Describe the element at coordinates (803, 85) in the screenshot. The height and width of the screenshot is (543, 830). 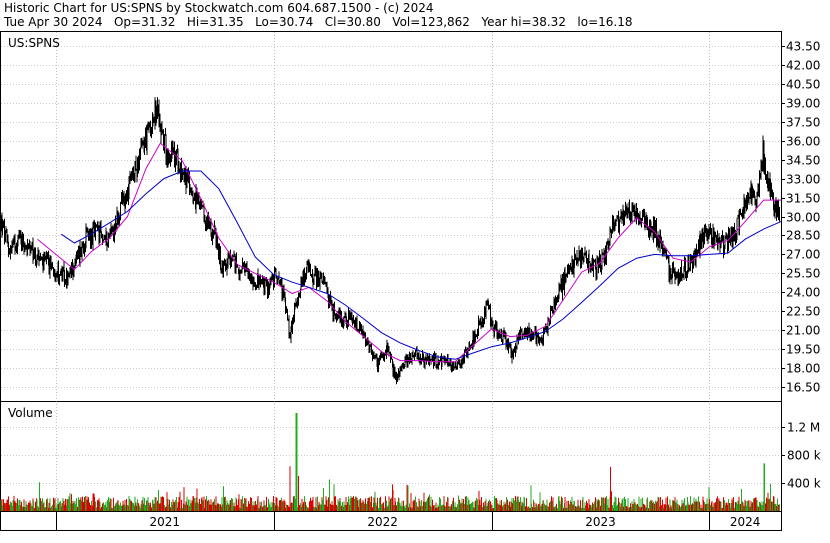
I see `price-tick-label: 40.50` at that location.